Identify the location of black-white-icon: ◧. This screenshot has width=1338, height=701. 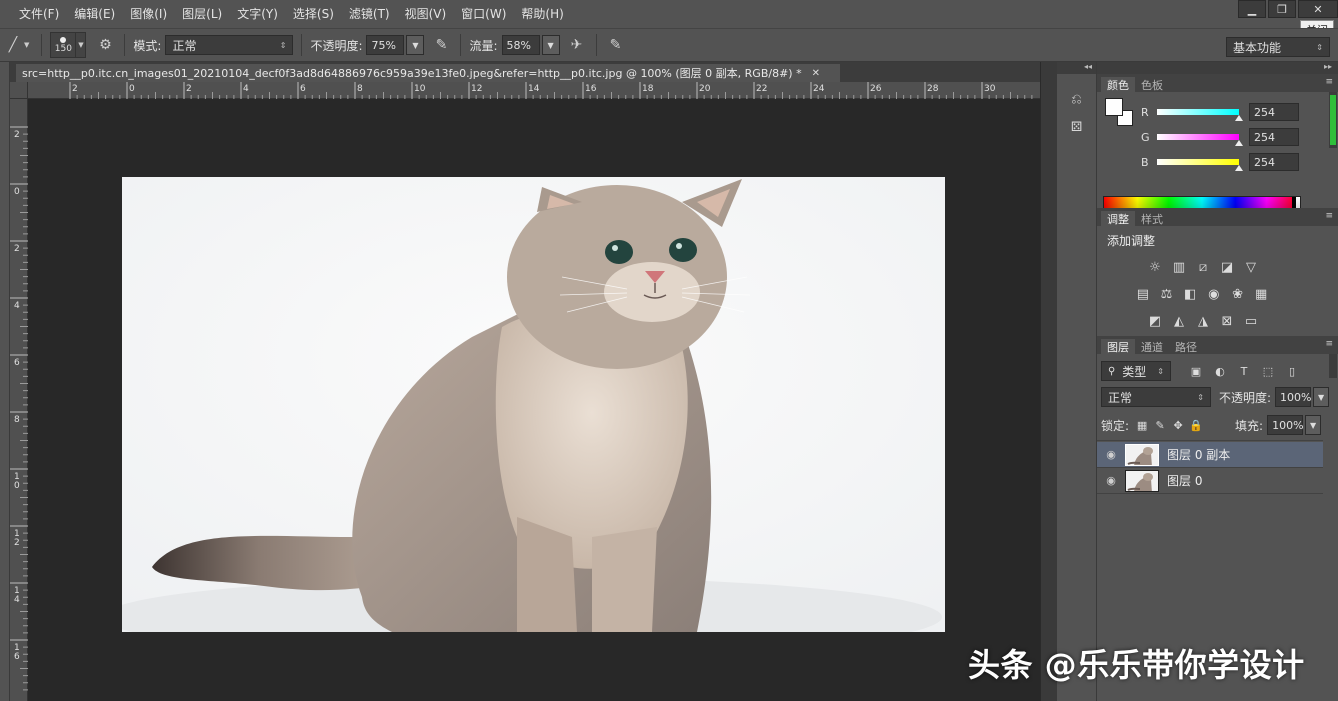
(1190, 295).